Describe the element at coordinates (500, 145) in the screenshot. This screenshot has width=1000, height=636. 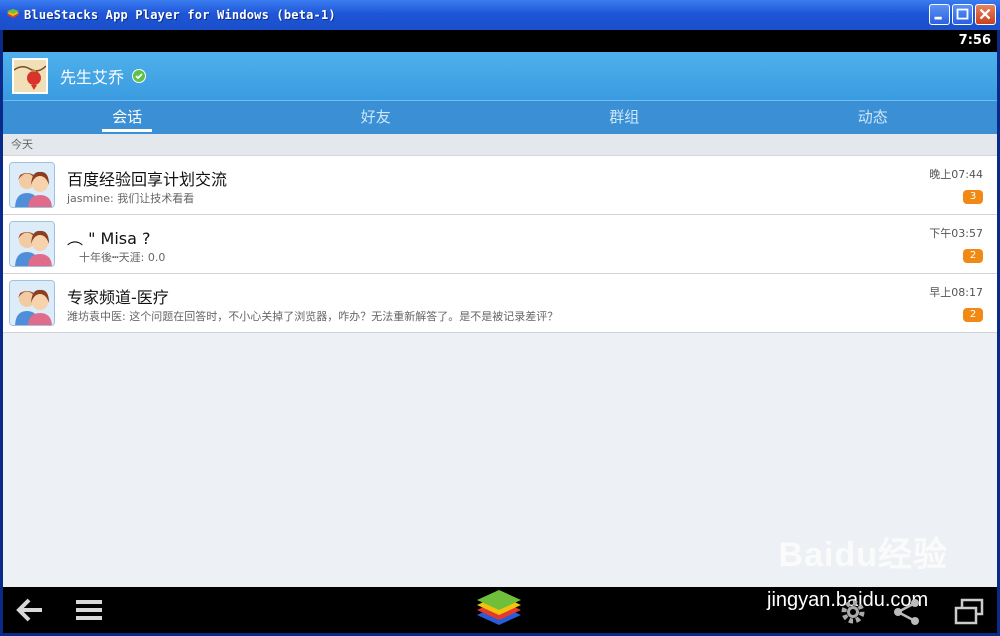
I see `section-header-today: 今天` at that location.